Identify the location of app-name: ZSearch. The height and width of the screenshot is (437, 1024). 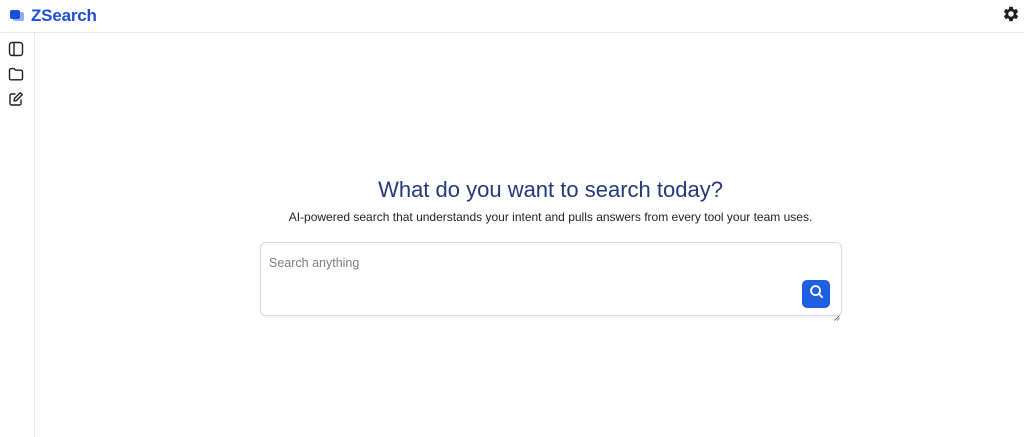
(64, 15).